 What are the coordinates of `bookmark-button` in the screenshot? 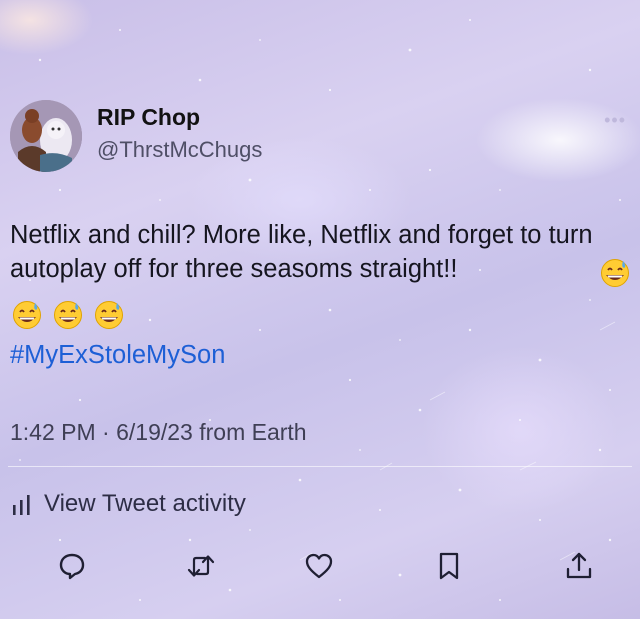 It's located at (449, 566).